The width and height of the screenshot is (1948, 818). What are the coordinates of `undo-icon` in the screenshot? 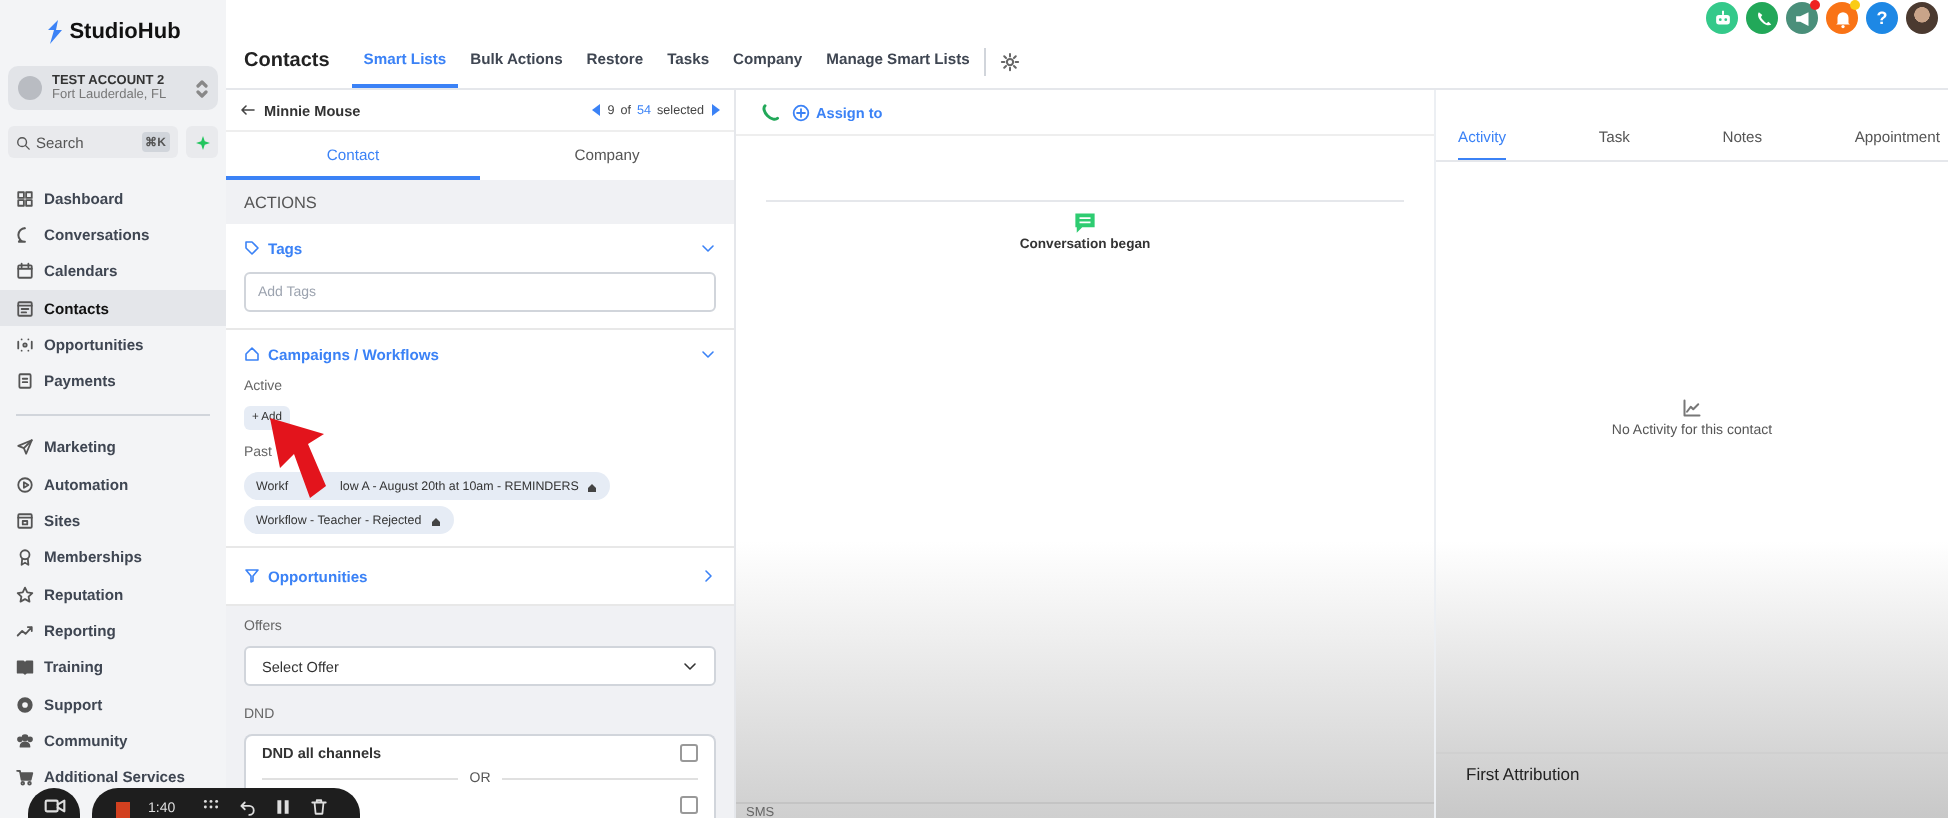 It's located at (246, 807).